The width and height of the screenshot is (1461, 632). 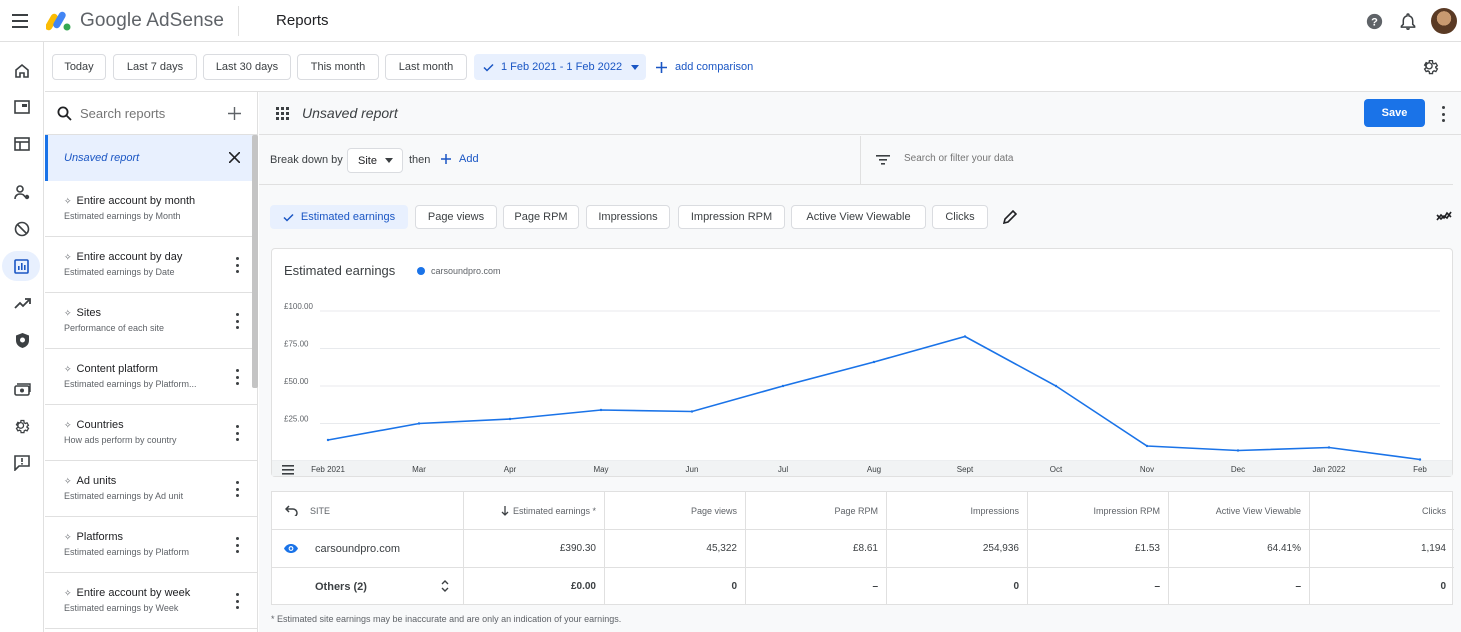 What do you see at coordinates (1408, 21) in the screenshot?
I see `notifications-bell-icon` at bounding box center [1408, 21].